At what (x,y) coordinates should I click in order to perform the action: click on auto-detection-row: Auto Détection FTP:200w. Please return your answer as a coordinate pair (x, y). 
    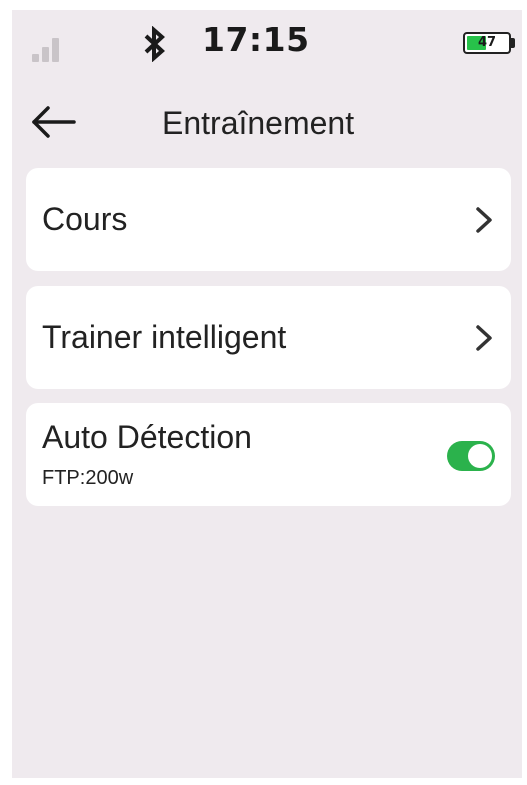
    Looking at the image, I should click on (268, 454).